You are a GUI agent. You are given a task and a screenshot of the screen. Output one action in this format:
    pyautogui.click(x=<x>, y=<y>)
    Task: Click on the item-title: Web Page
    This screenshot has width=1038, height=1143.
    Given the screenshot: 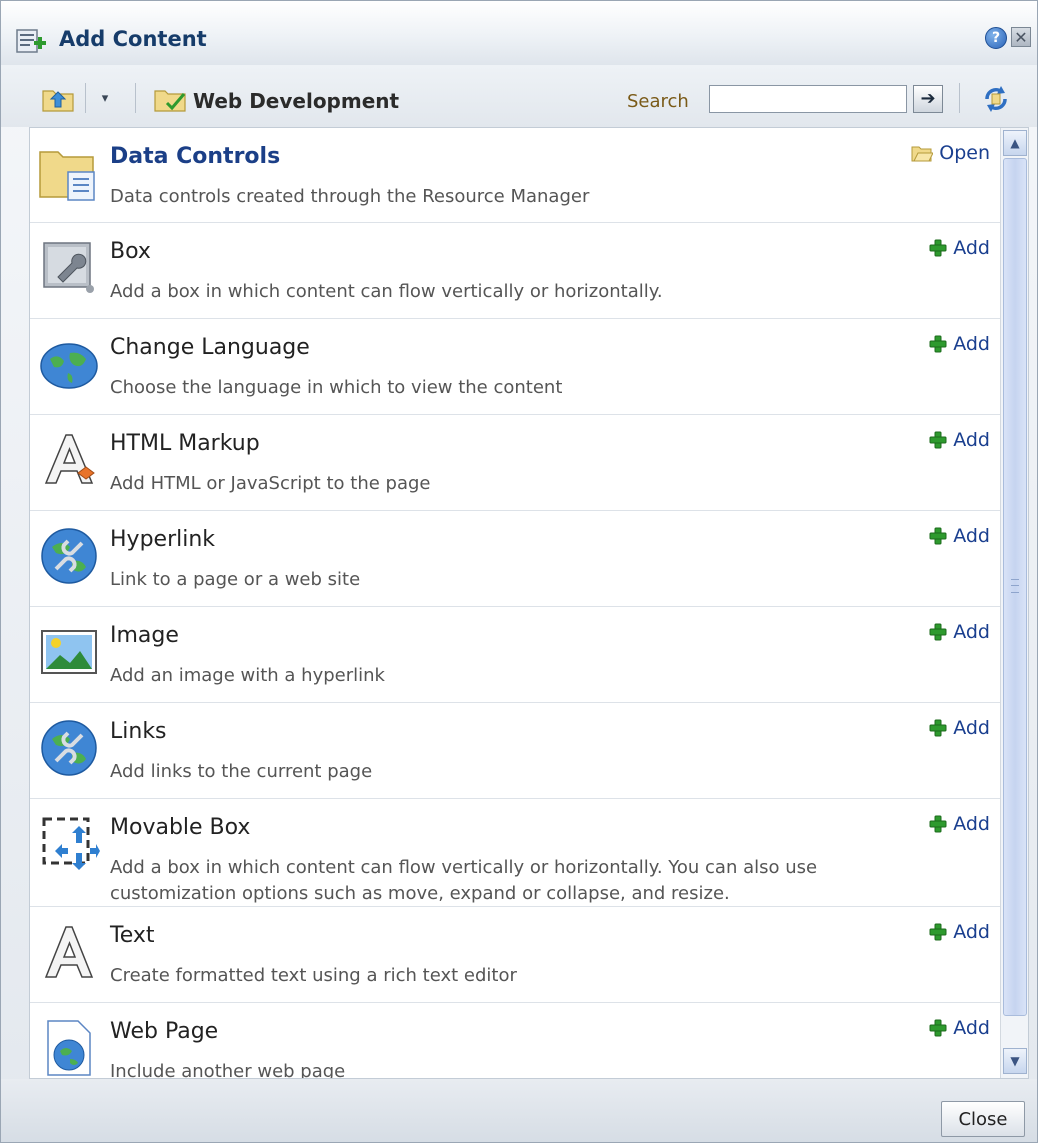 What is the action you would take?
    pyautogui.click(x=164, y=1031)
    